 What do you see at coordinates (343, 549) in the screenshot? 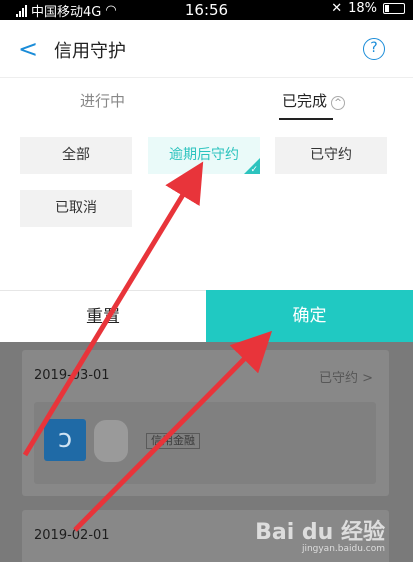
I see `watermark-url: jingyan.baidu.com` at bounding box center [343, 549].